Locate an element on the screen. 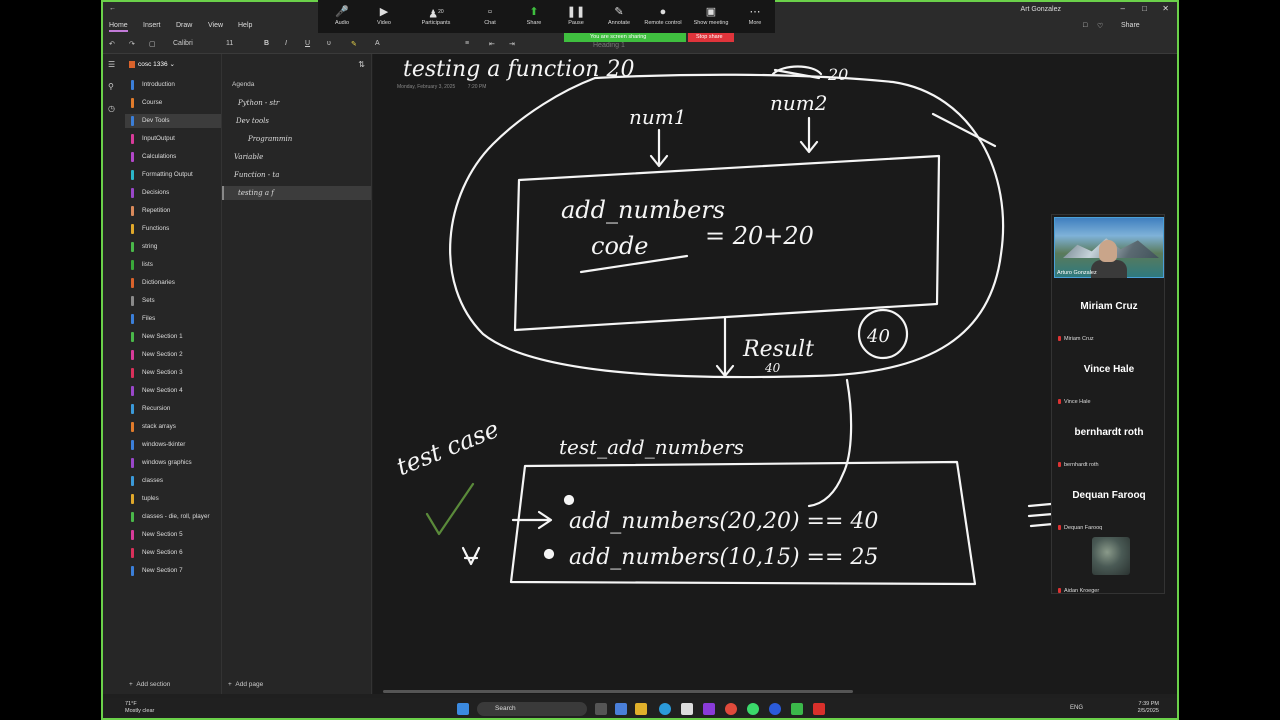 Image resolution: width=1280 pixels, height=720 pixels. page-item: Agenda is located at coordinates (296, 85).